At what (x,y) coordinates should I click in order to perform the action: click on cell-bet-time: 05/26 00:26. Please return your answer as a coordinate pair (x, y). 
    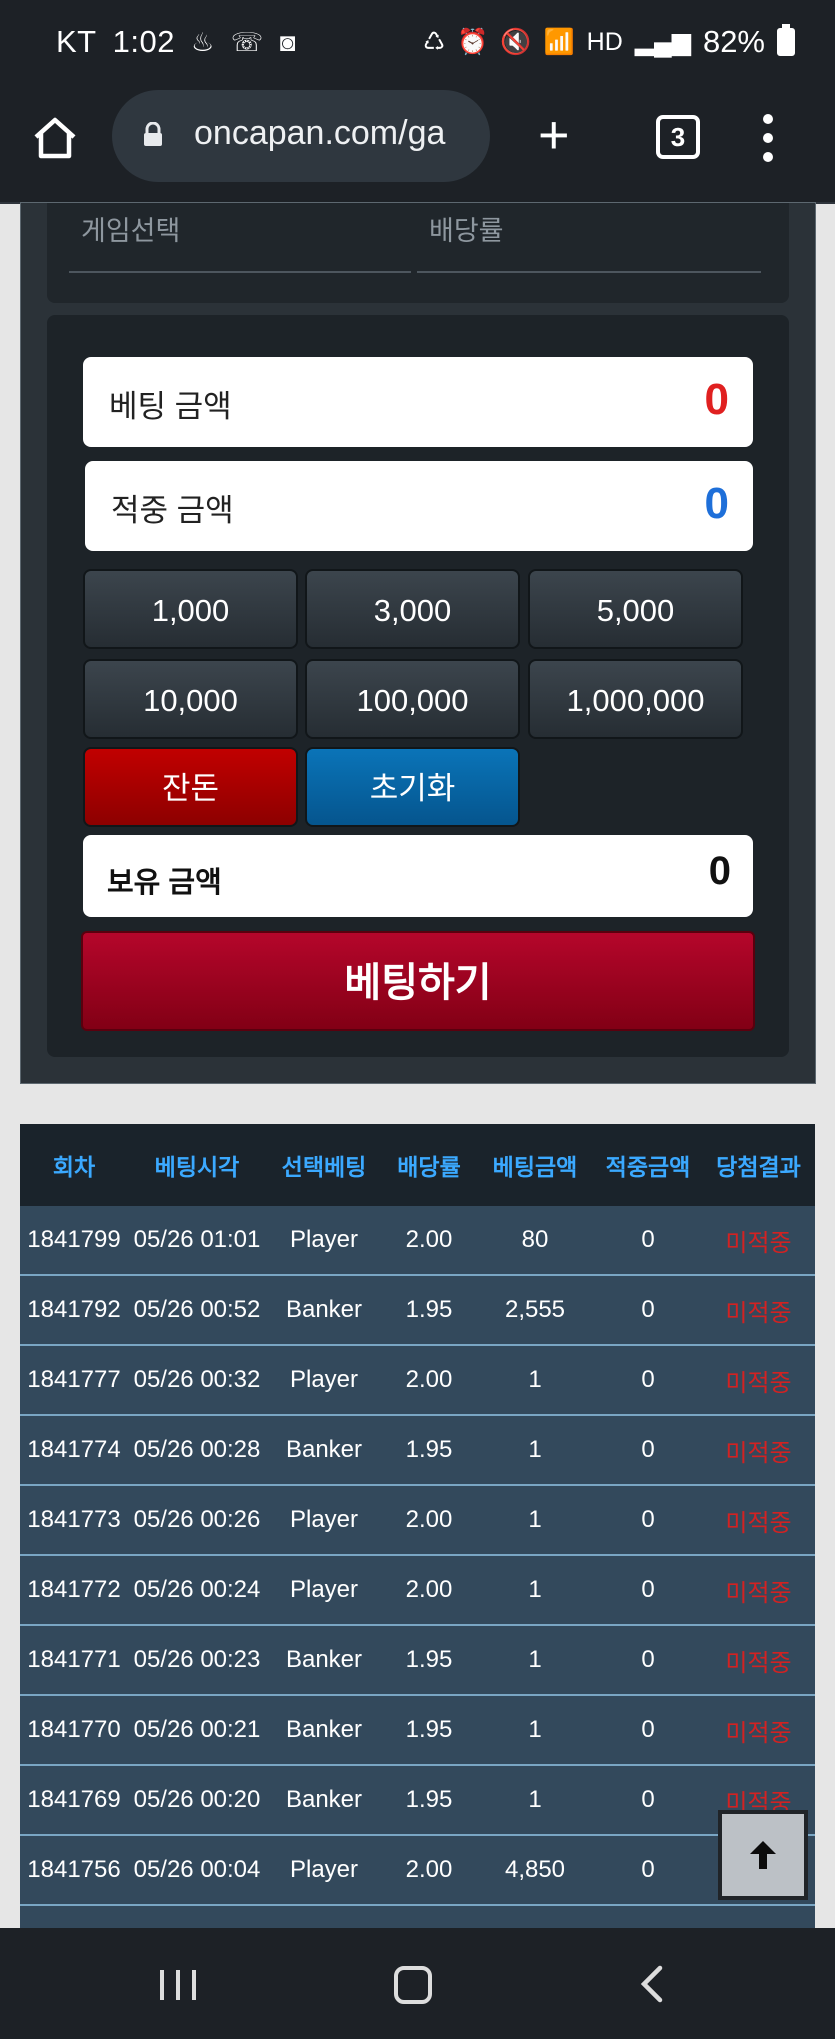
    Looking at the image, I should click on (197, 1520).